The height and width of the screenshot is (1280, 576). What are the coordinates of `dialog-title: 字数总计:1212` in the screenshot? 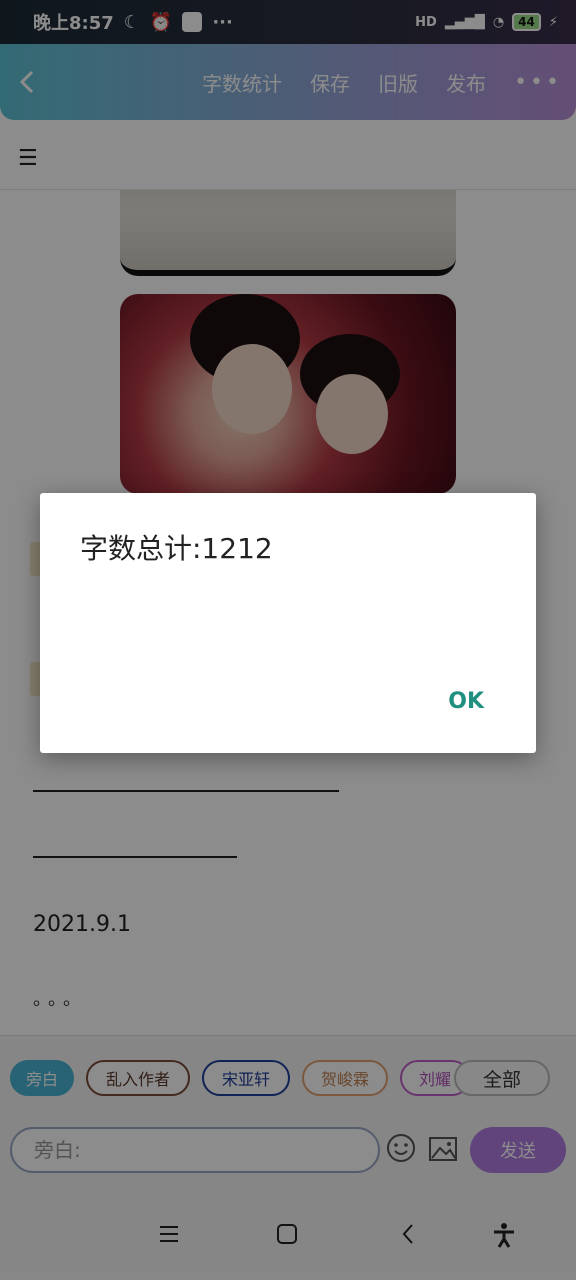 It's located at (176, 548).